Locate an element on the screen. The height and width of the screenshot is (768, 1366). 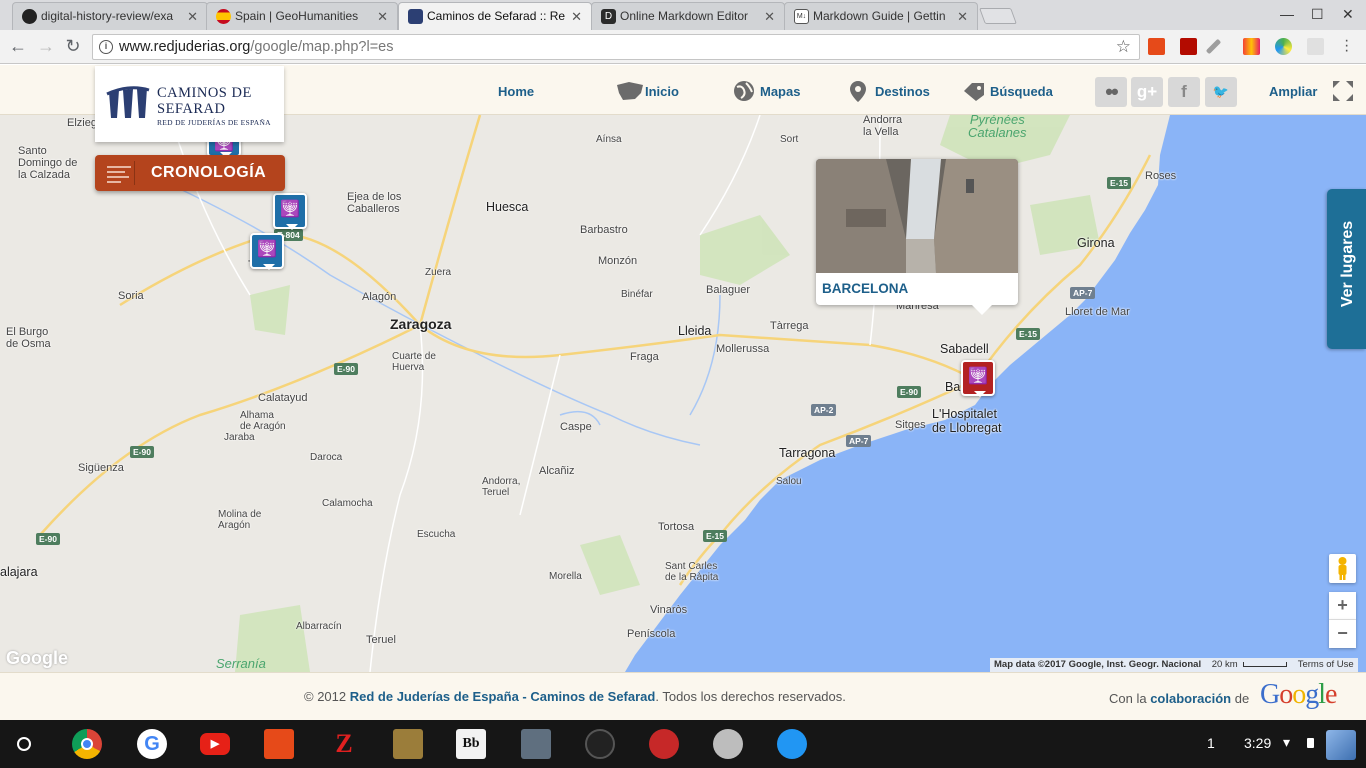
reload-icon: ↻ is located at coordinates (73, 46).